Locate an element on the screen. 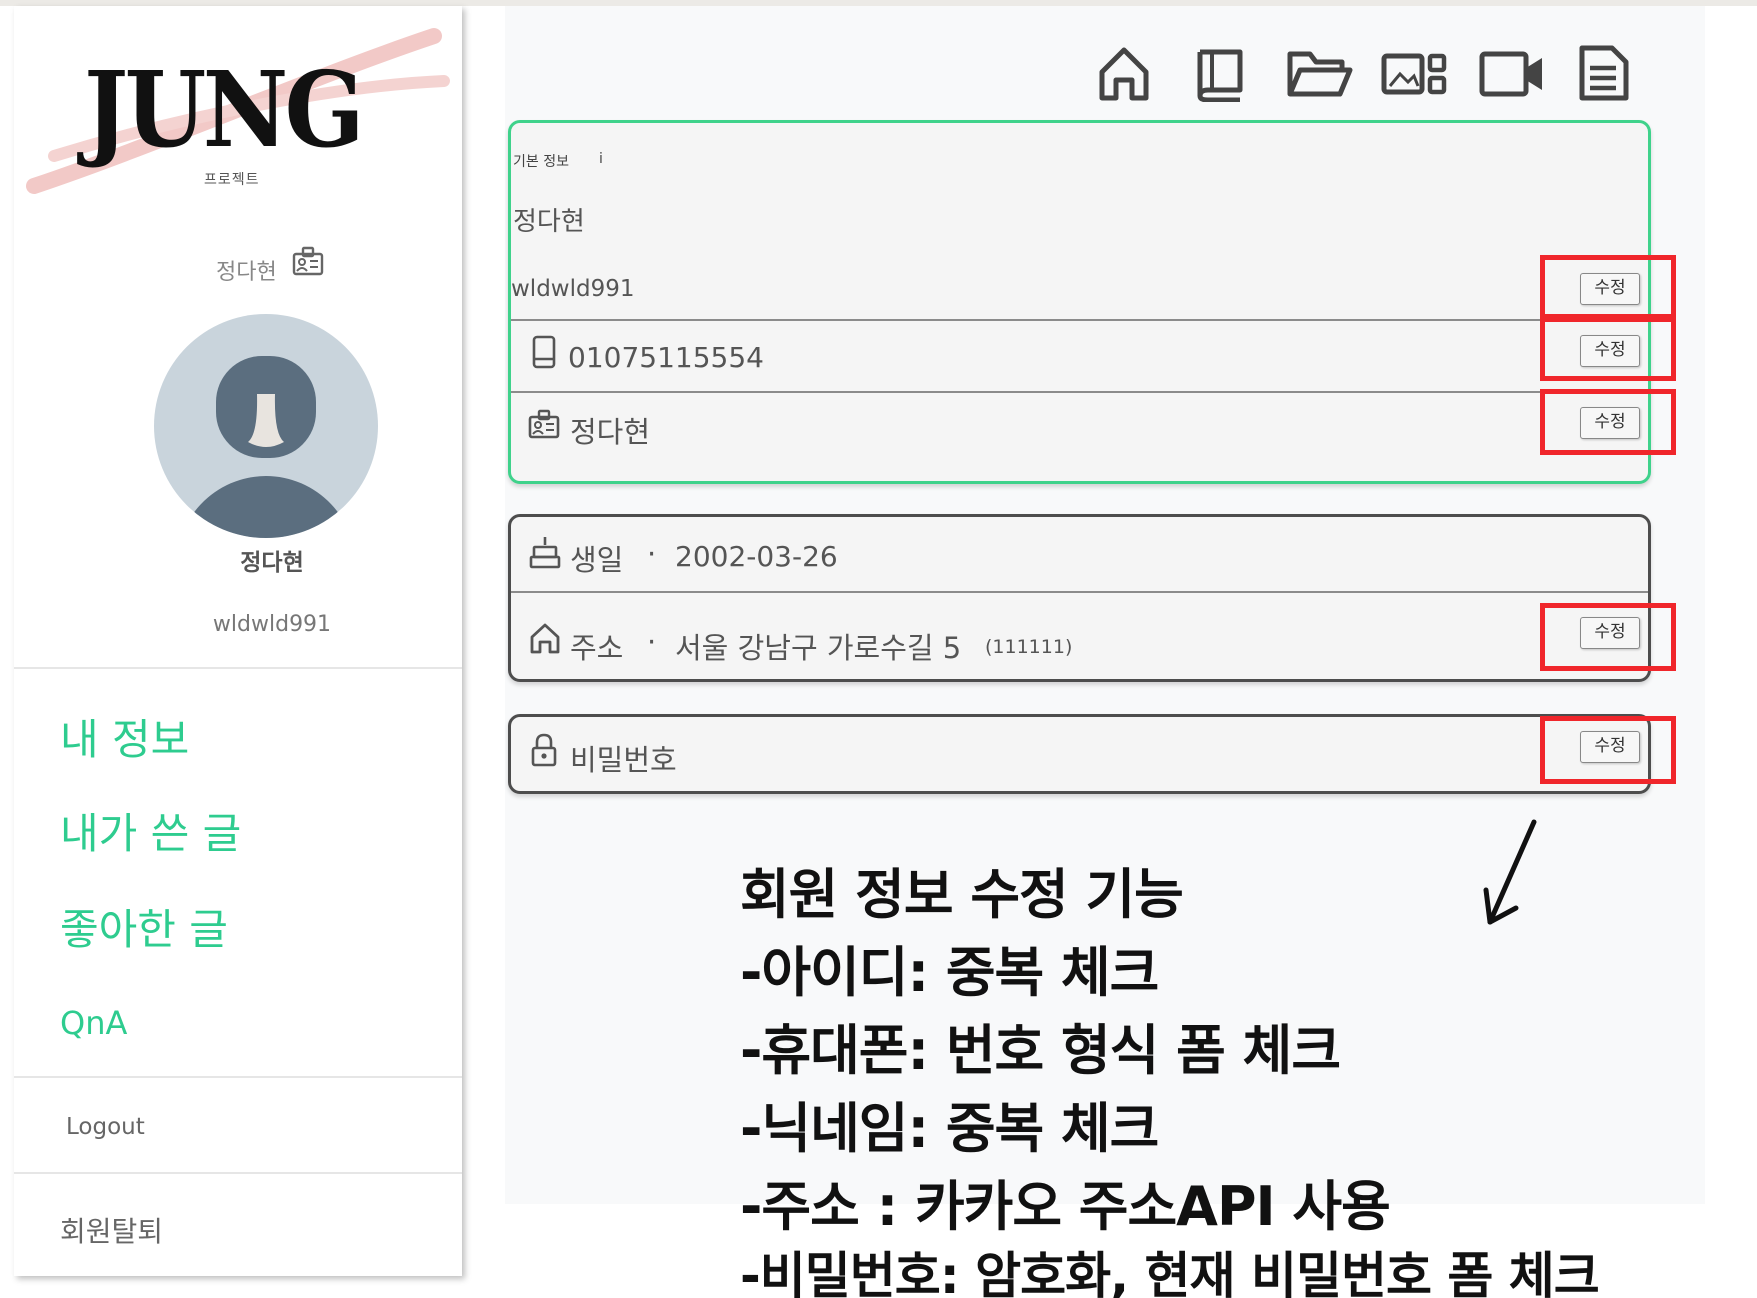  arrow-icon is located at coordinates (1510, 872).